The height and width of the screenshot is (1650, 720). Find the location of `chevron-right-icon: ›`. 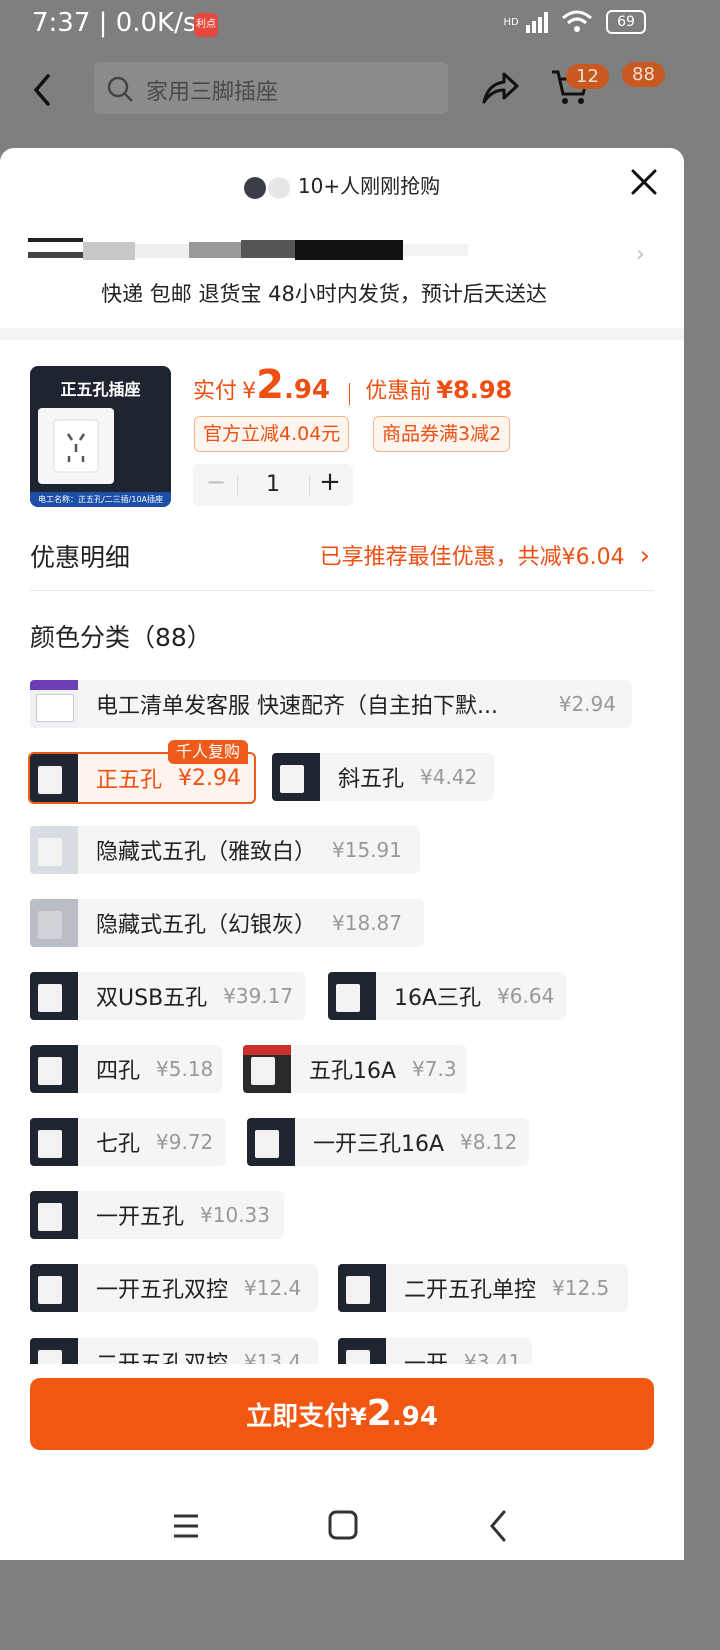

chevron-right-icon: › is located at coordinates (644, 556).